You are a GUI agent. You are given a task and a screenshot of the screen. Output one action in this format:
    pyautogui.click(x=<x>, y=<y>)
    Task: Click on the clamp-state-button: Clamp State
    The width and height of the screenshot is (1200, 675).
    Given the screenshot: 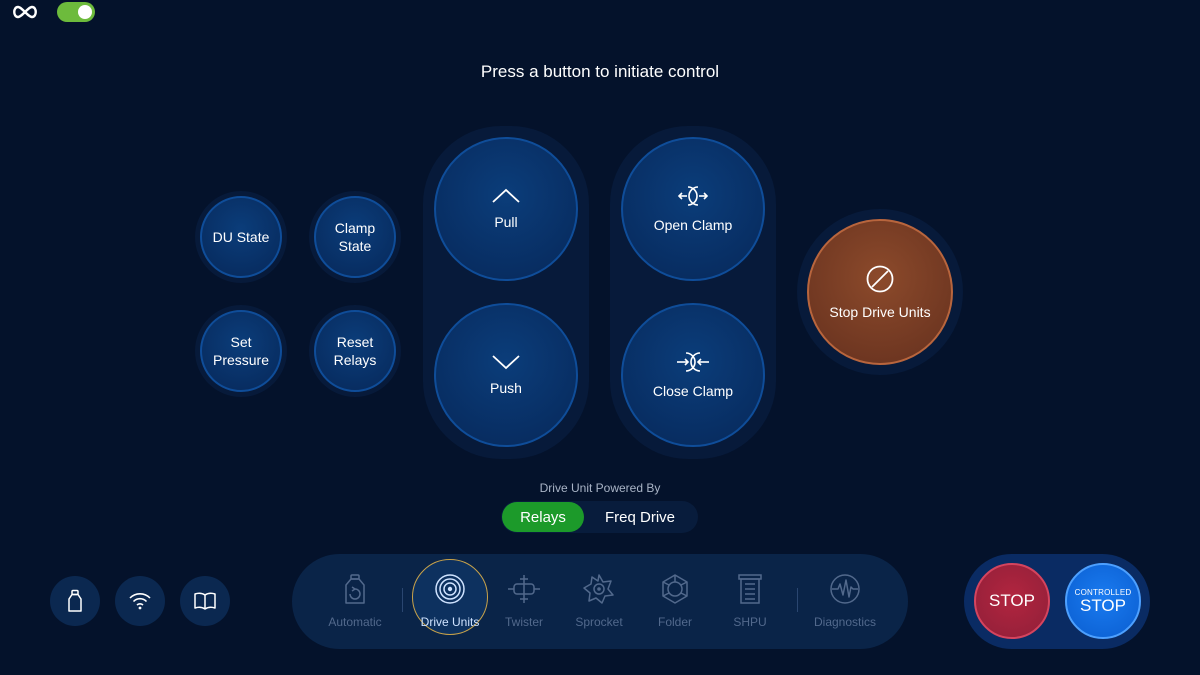 What is the action you would take?
    pyautogui.click(x=355, y=237)
    